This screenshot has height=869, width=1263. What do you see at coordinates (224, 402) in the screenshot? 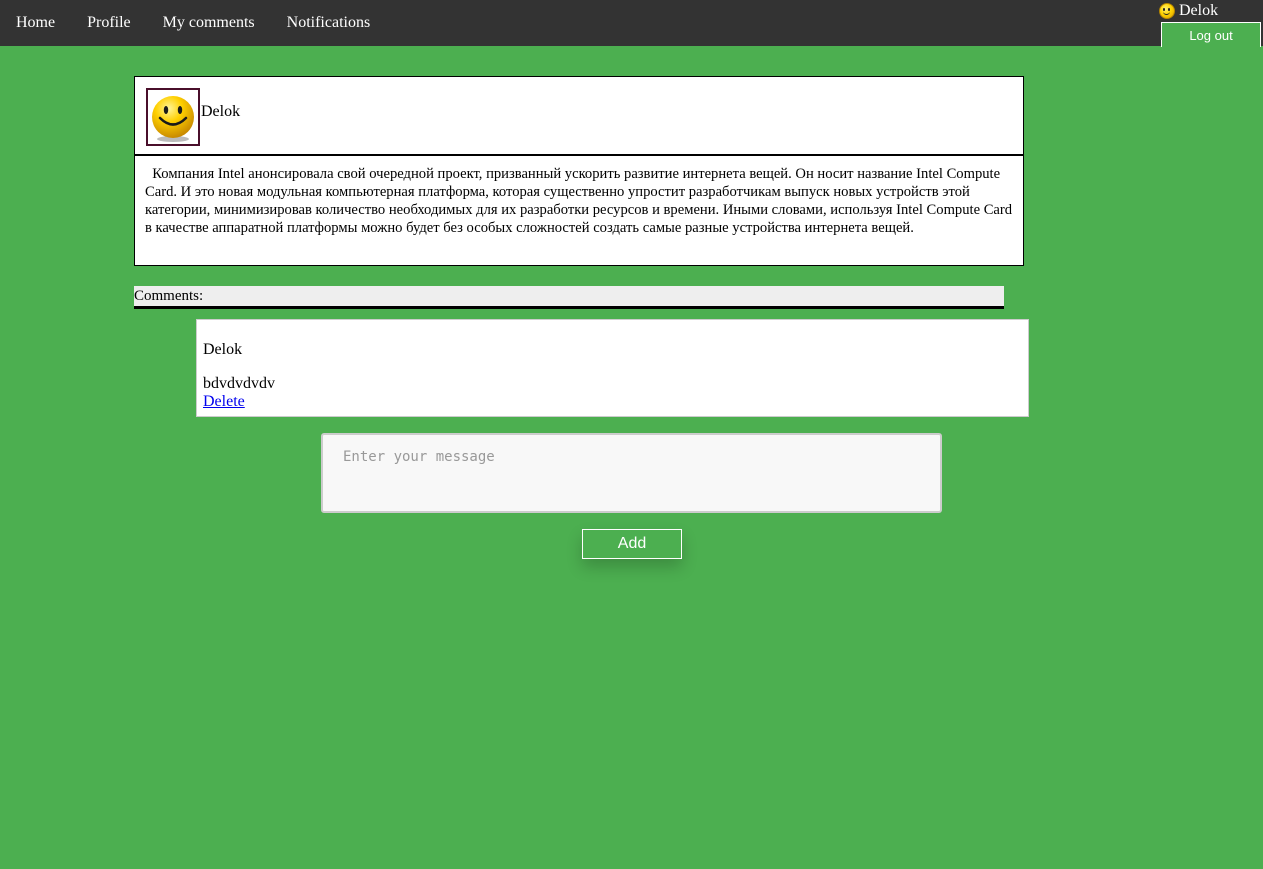
I see `comment-delete-link: Delete` at bounding box center [224, 402].